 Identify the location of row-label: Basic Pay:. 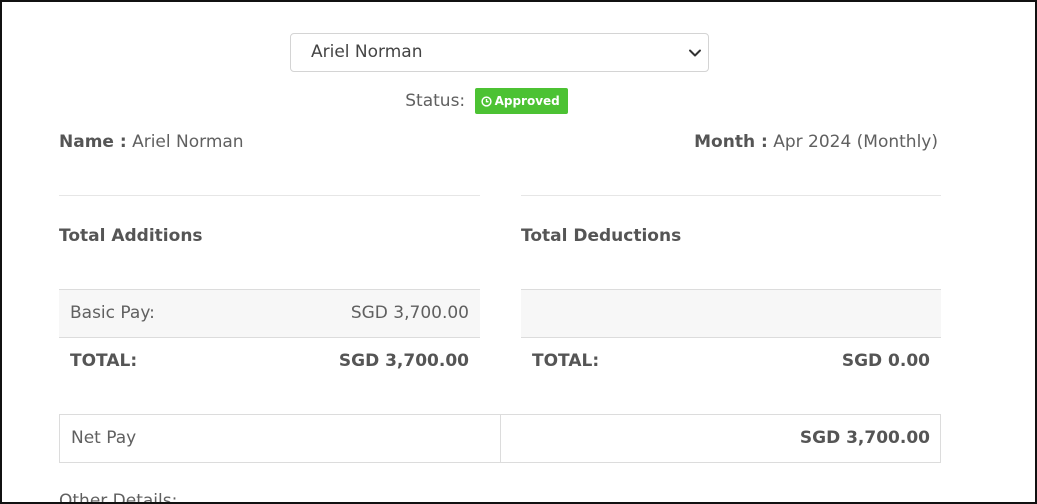
(112, 313).